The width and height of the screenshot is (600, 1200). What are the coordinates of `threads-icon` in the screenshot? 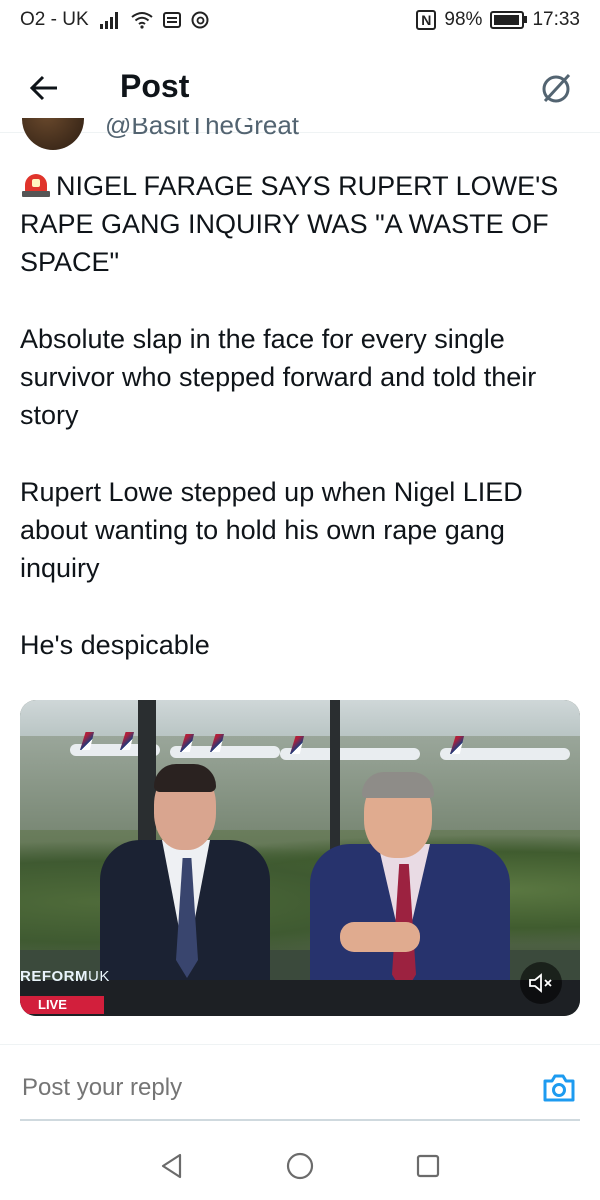 It's located at (200, 20).